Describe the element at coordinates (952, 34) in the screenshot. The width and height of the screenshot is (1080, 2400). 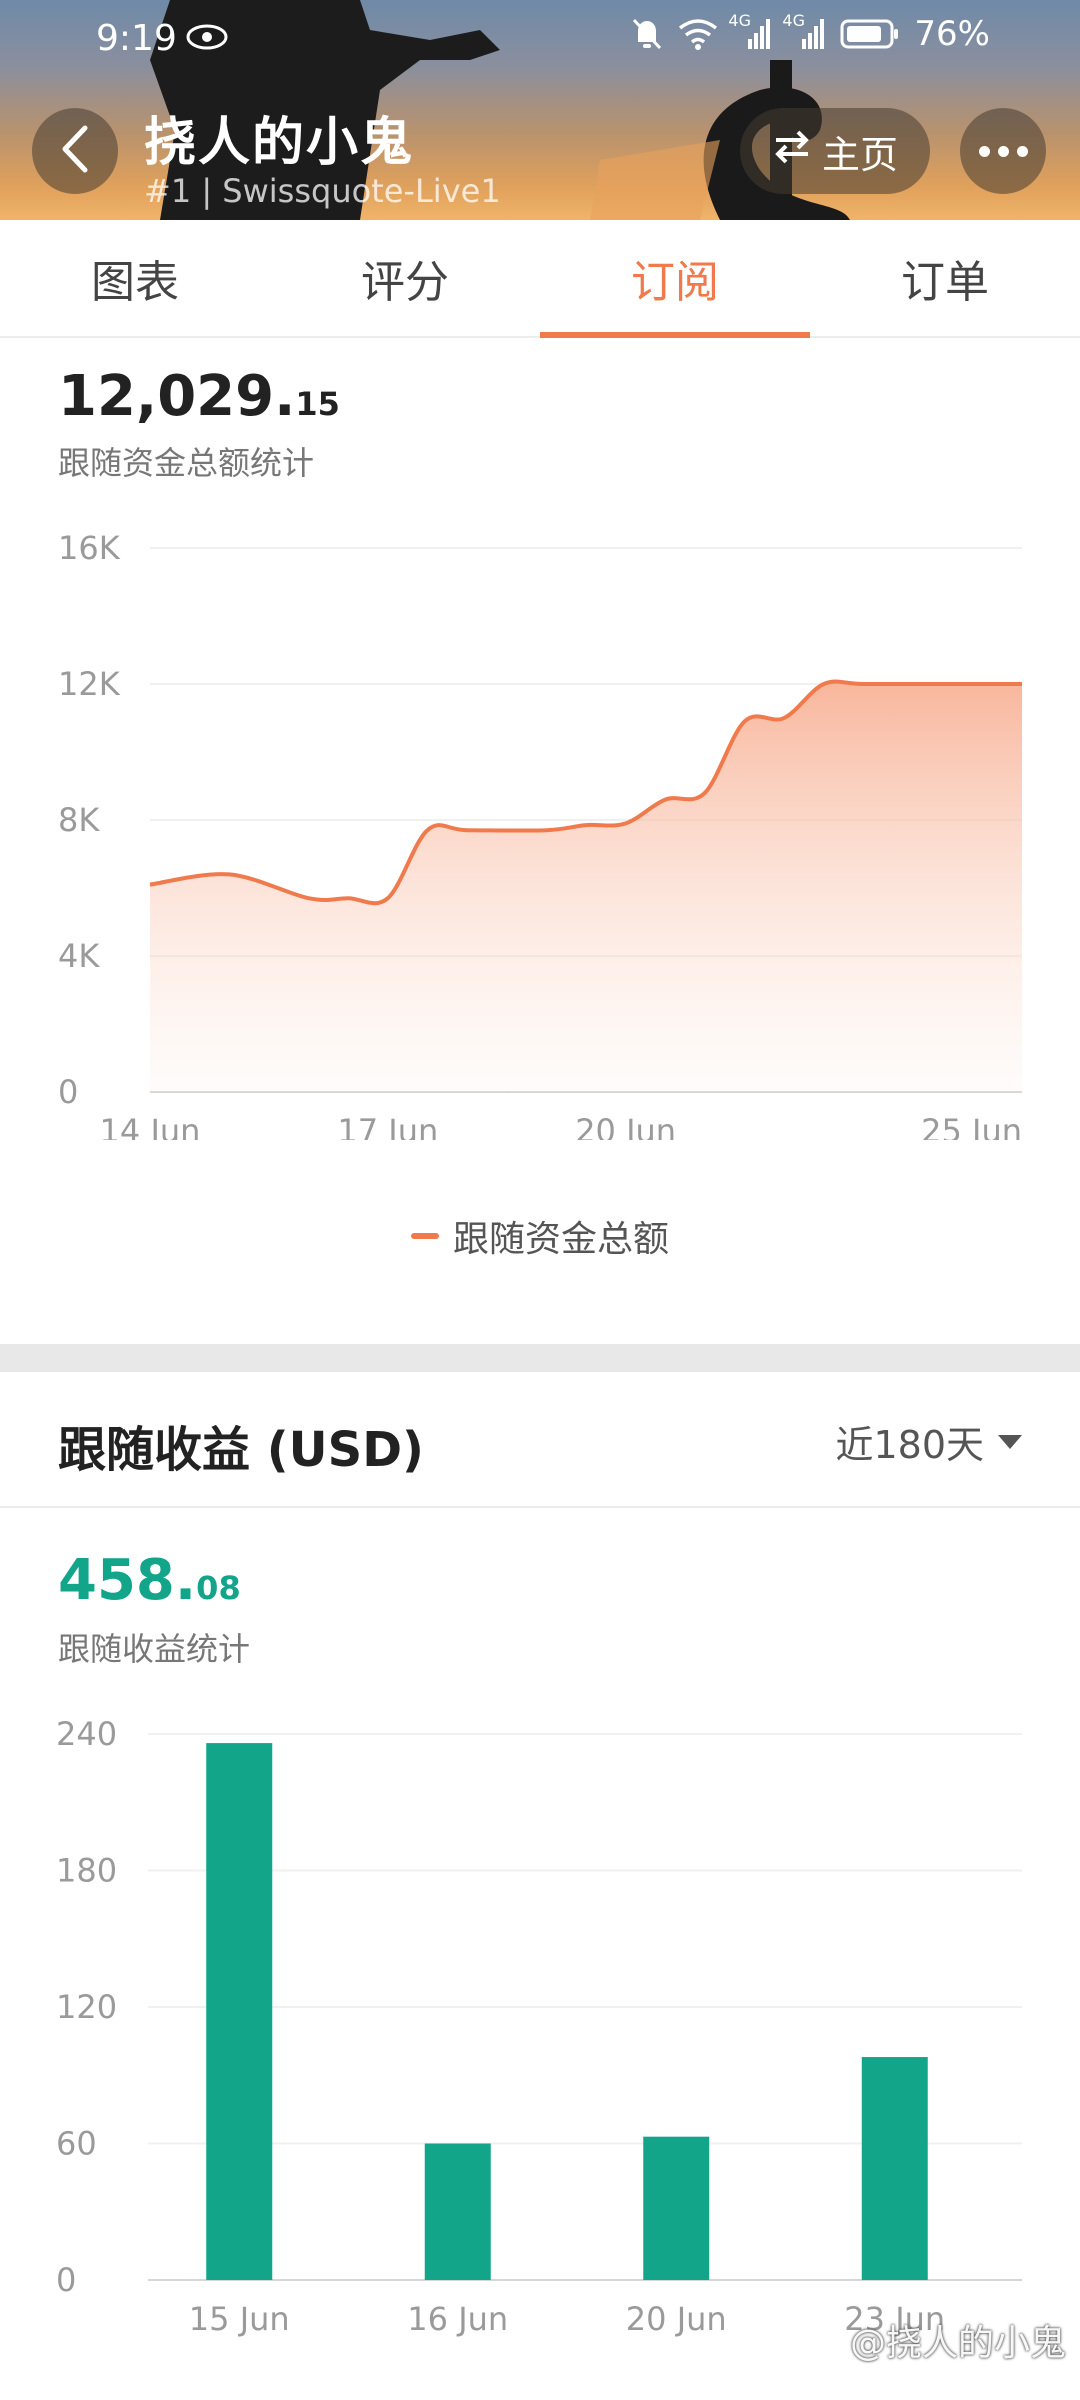
I see `battery-percent: 76%` at that location.